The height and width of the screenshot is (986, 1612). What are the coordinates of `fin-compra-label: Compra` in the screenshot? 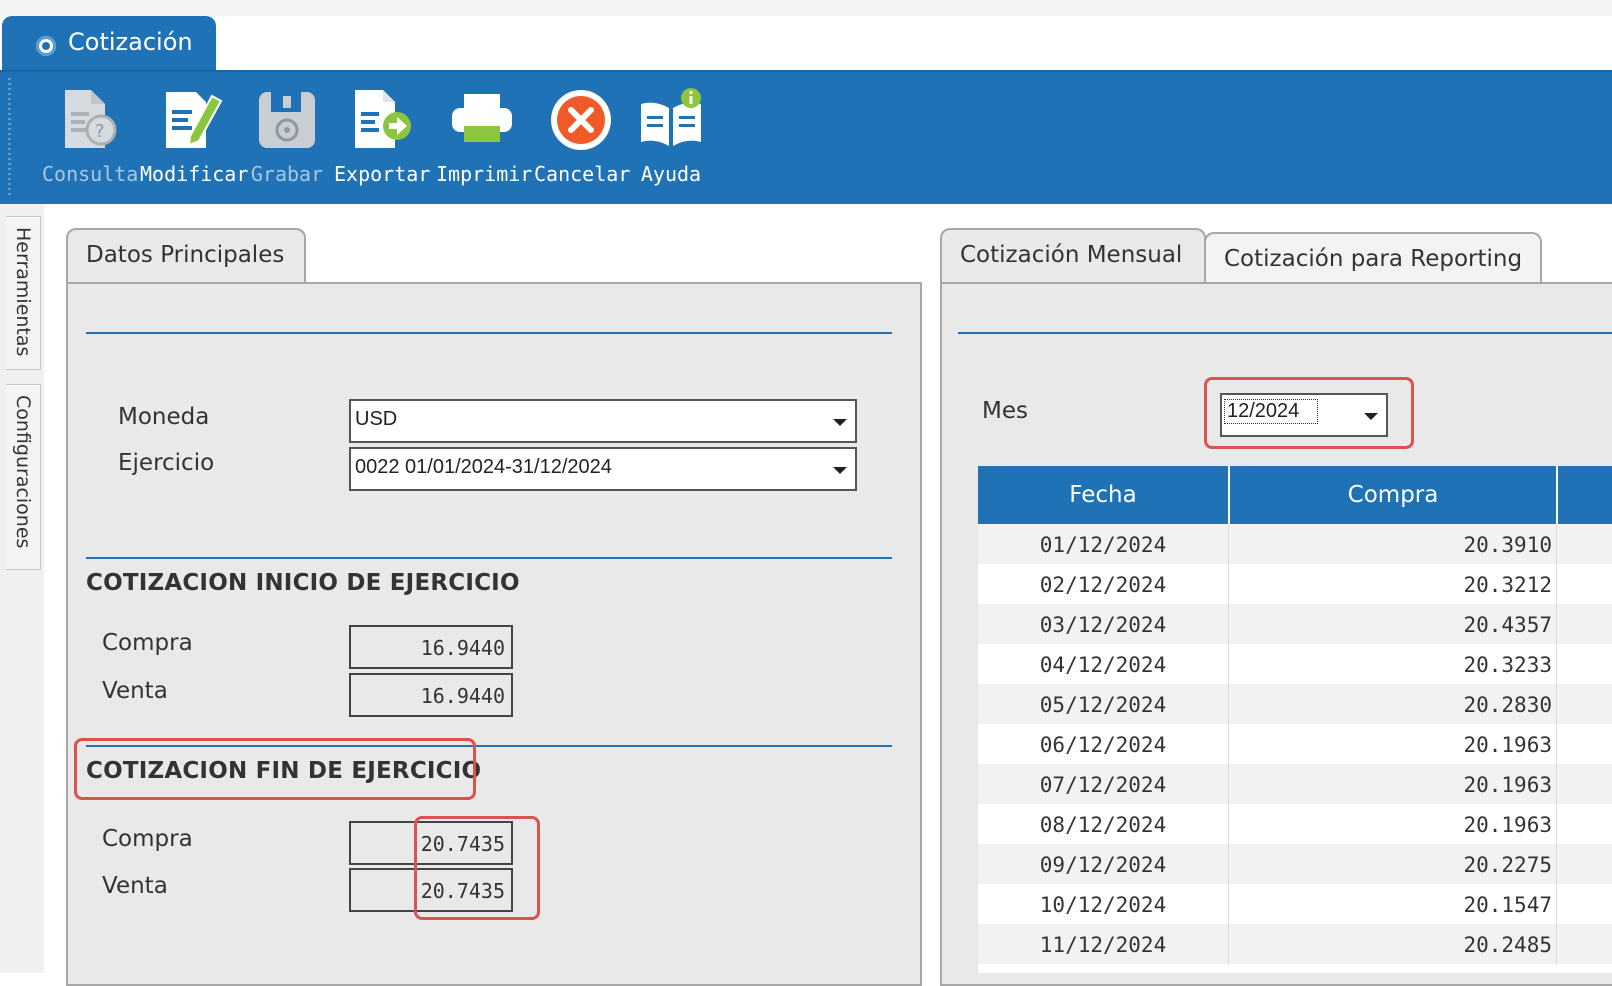 It's located at (147, 839).